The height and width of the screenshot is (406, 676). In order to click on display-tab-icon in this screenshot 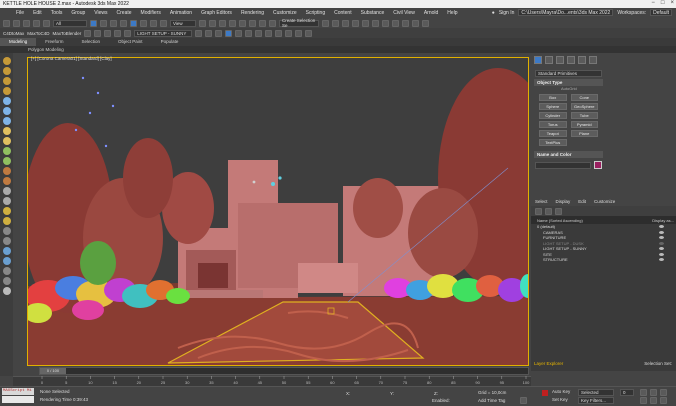, I will do `click(582, 60)`.